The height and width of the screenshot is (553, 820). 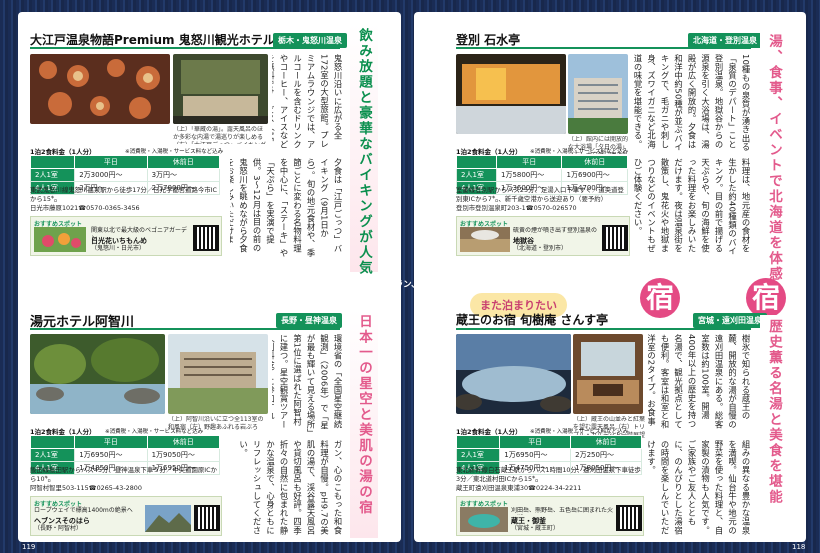 I want to click on spot-location: （宮城・蔵王町）, so click(x=535, y=528).